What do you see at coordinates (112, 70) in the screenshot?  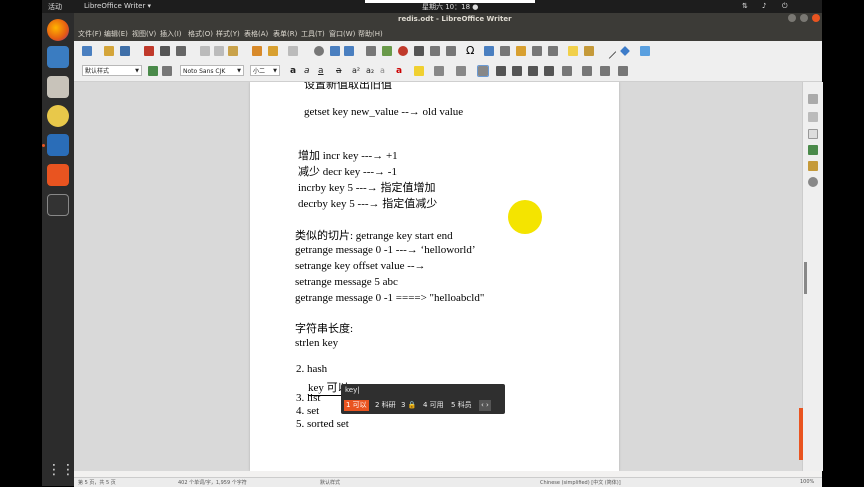 I see `paragraph-style-combo: 默认样式 ▼` at bounding box center [112, 70].